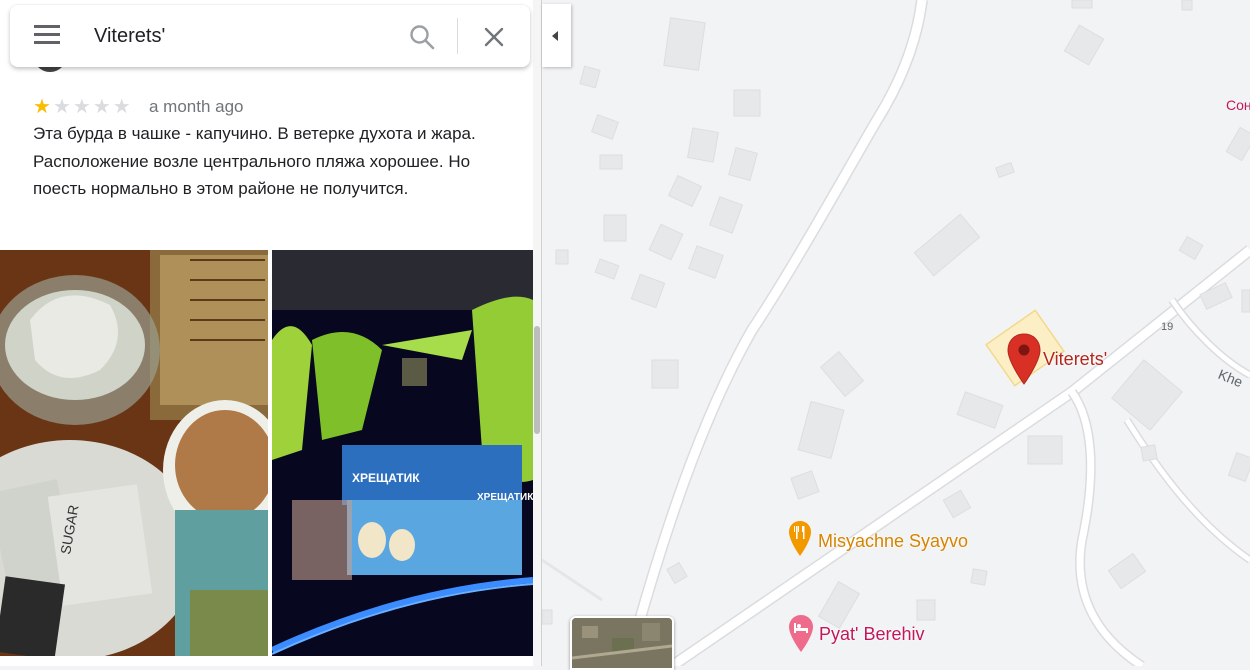 The width and height of the screenshot is (1250, 670). I want to click on poi-restaurant-label: Misyachne Syayvo, so click(893, 541).